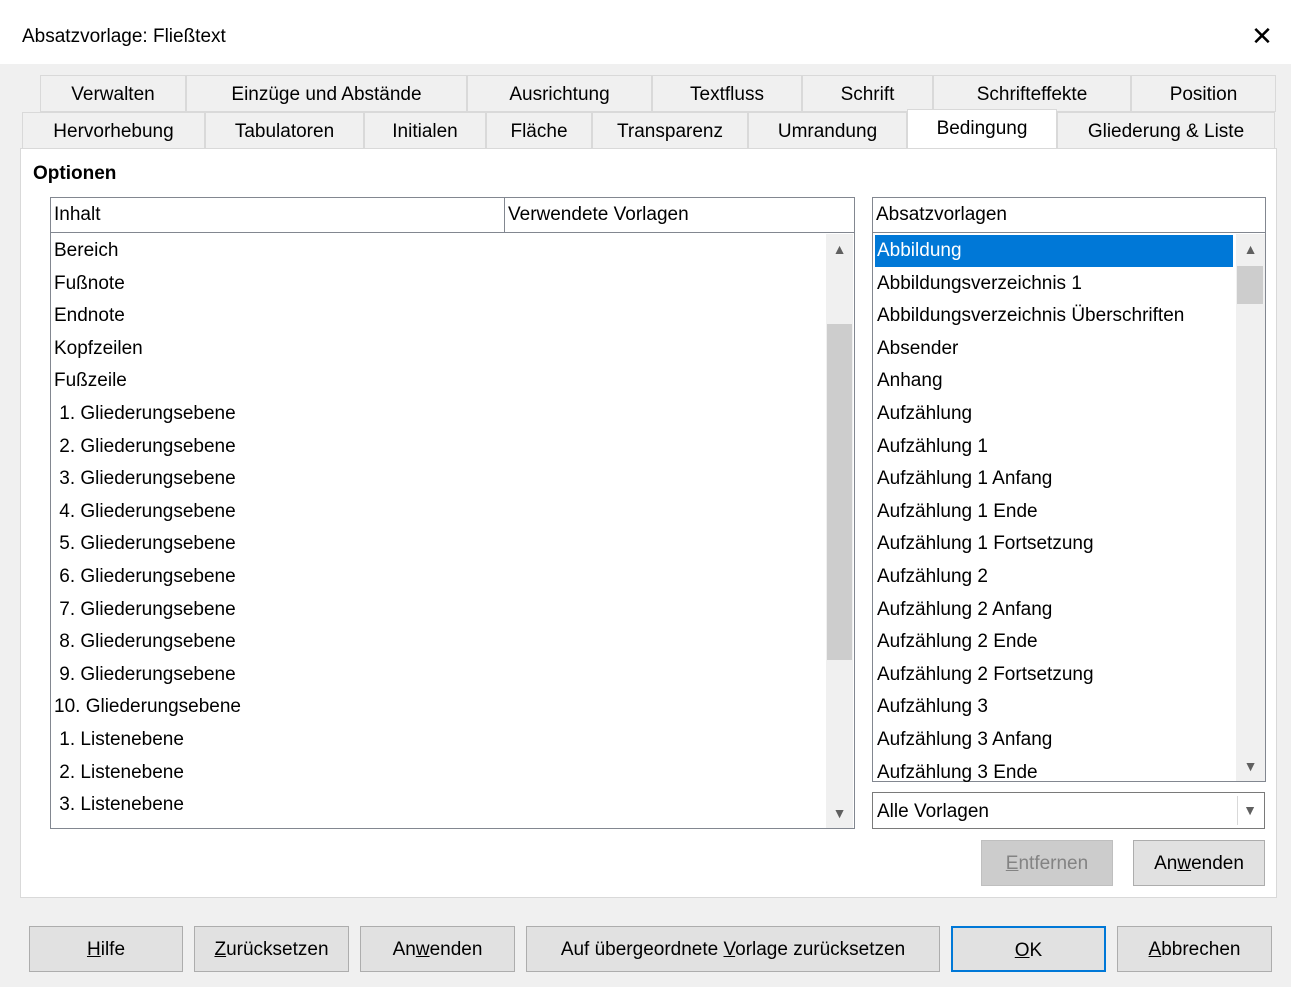  What do you see at coordinates (144, 414) in the screenshot?
I see `context-list-item: 1. Gliederungsebene` at bounding box center [144, 414].